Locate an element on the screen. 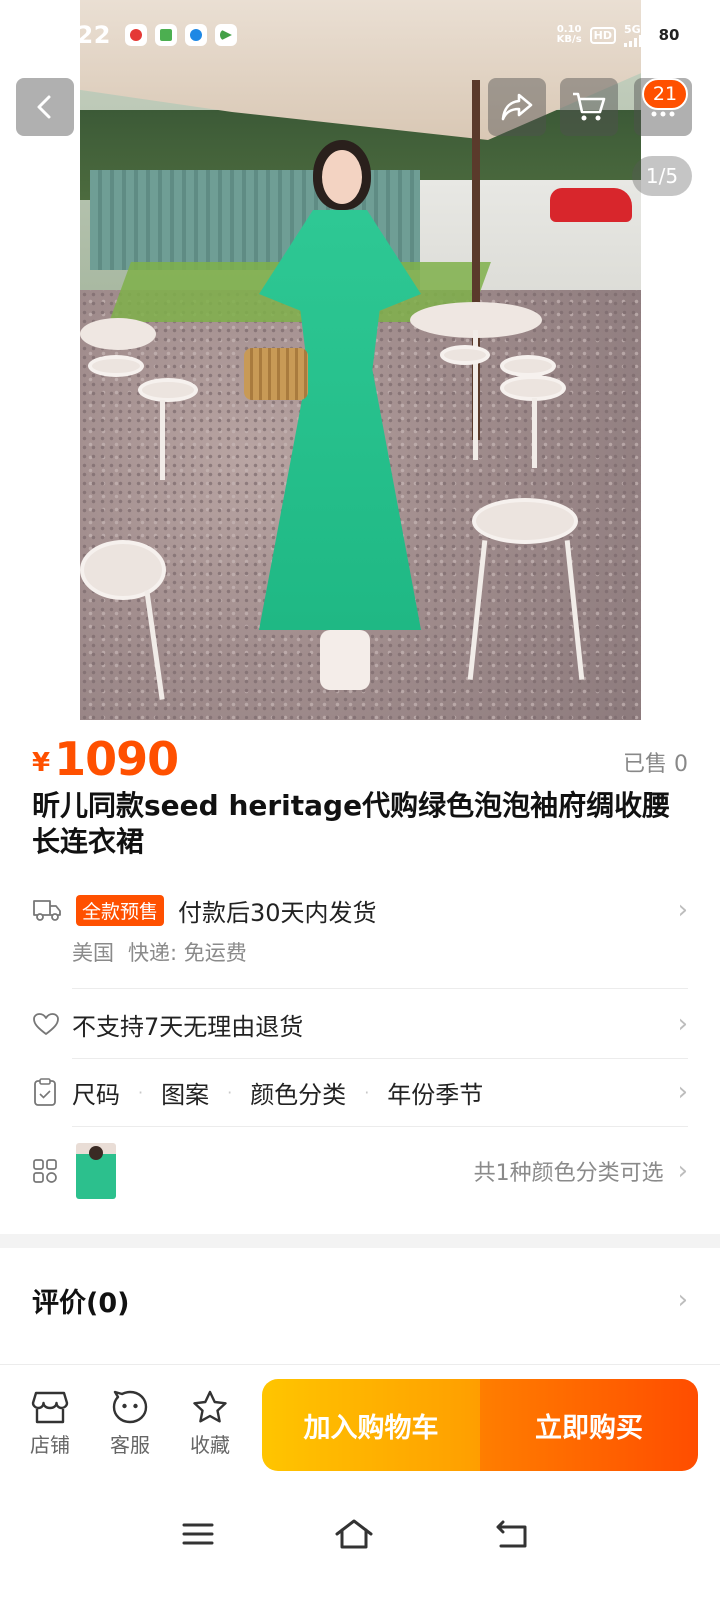 This screenshot has width=720, height=1600. network-speed: 0.10 KB/s is located at coordinates (569, 34).